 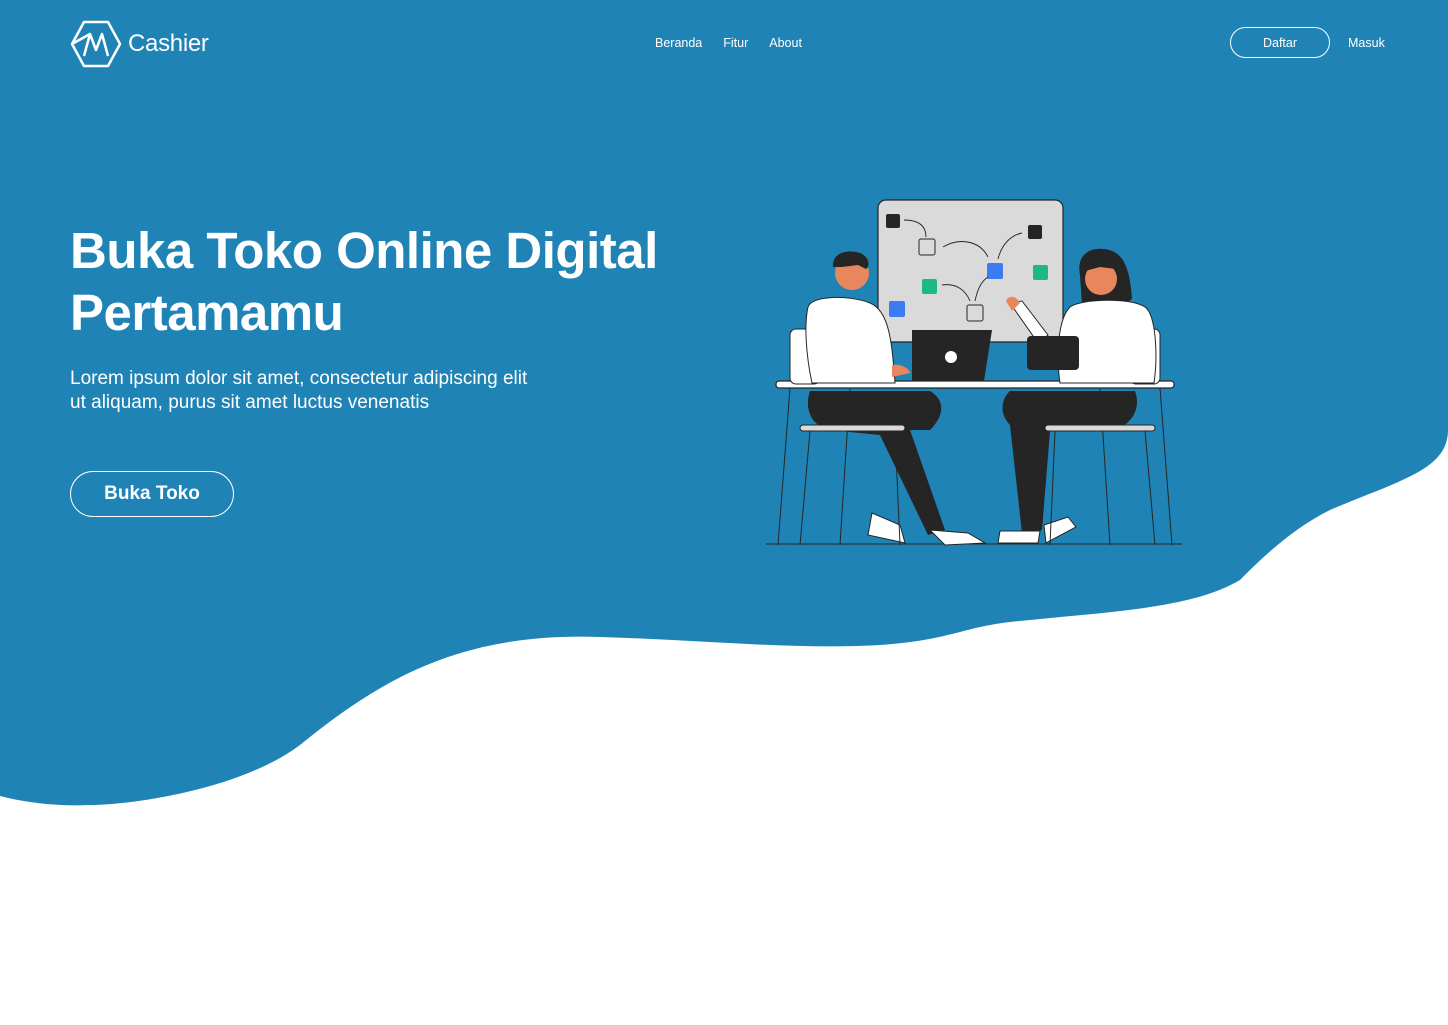 I want to click on main-nav: Beranda Fitur About, so click(x=728, y=43).